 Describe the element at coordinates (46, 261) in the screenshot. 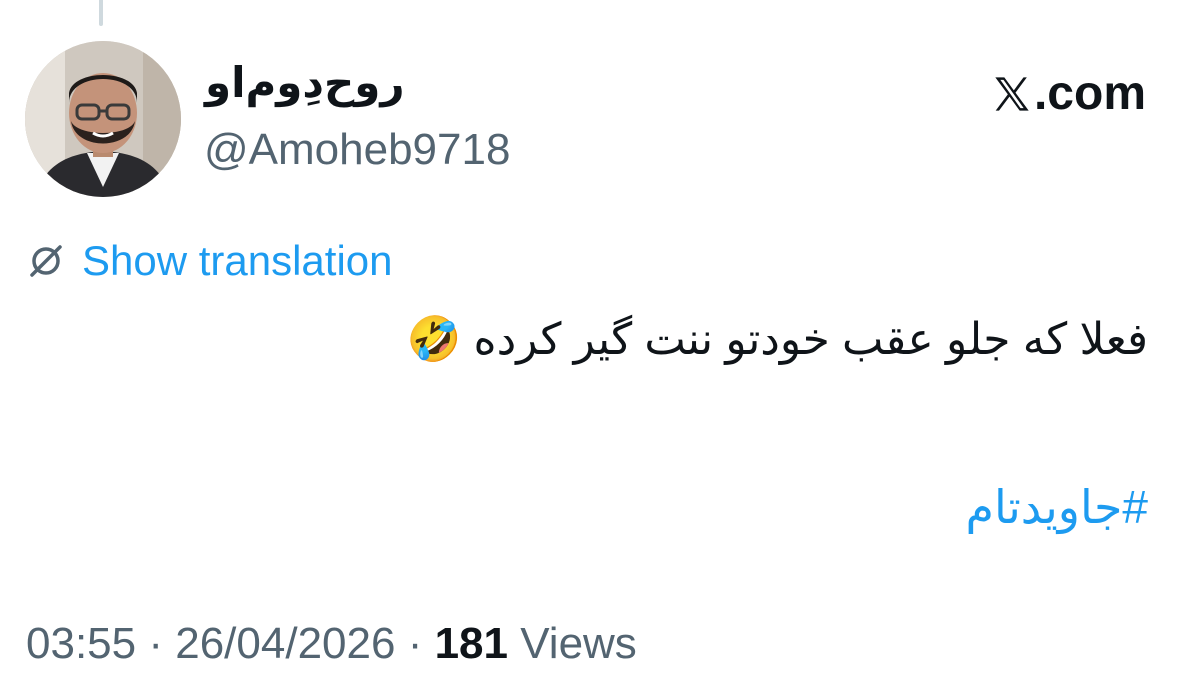

I see `globe-slash-icon` at that location.